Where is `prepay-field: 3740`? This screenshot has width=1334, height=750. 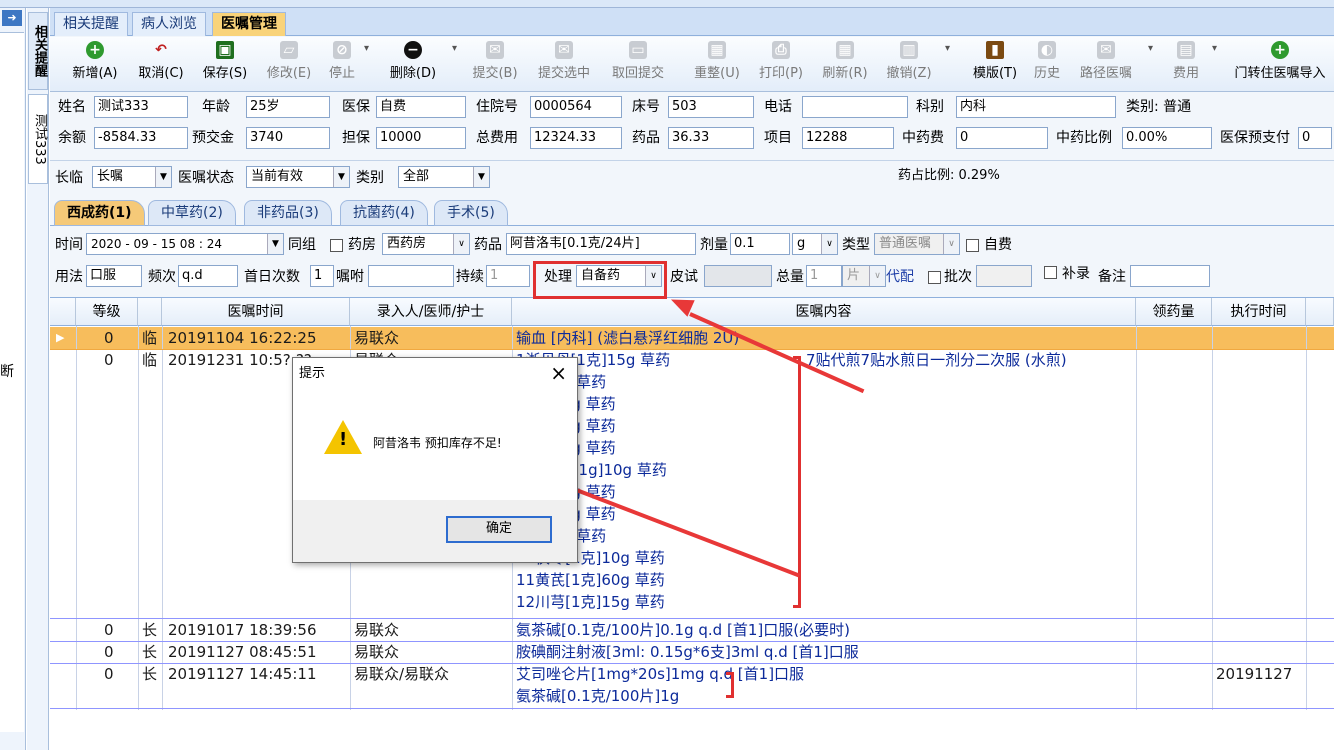 prepay-field: 3740 is located at coordinates (288, 138).